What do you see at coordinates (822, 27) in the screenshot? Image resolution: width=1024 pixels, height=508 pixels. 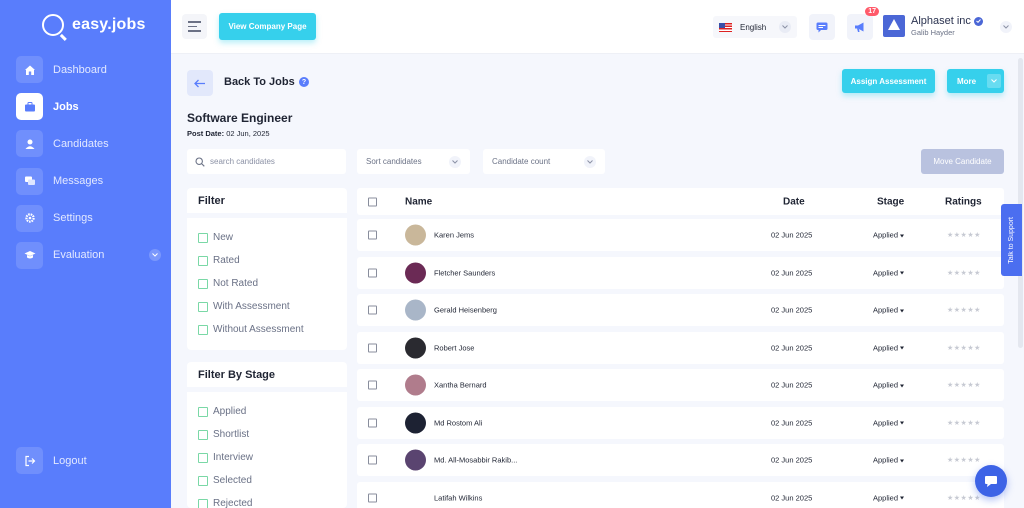 I see `messages-button` at bounding box center [822, 27].